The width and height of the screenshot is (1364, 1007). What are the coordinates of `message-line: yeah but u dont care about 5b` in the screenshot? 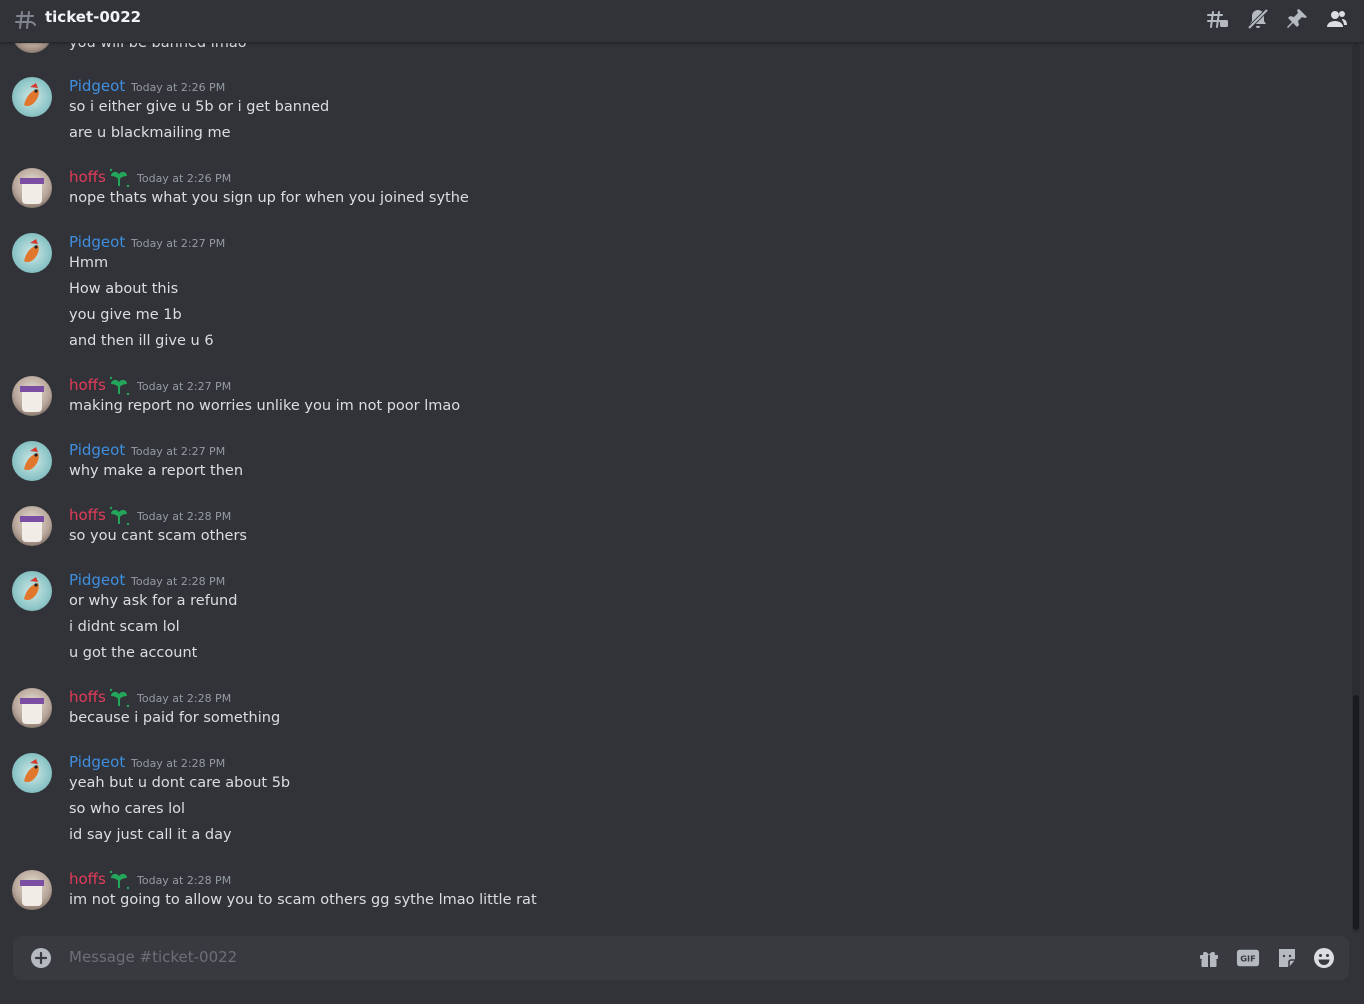 It's located at (180, 783).